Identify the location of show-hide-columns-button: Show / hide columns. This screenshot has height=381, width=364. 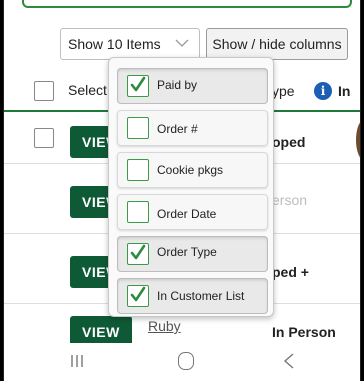
(277, 44).